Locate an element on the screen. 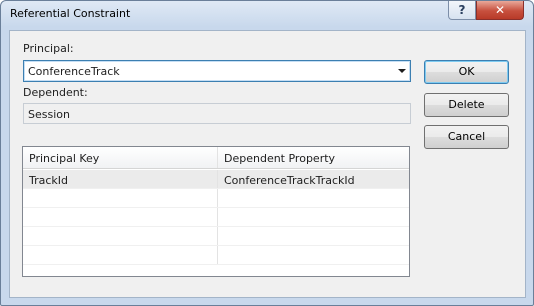 The height and width of the screenshot is (306, 534). table-row: TrackId ConferenceTrackTrackId is located at coordinates (216, 179).